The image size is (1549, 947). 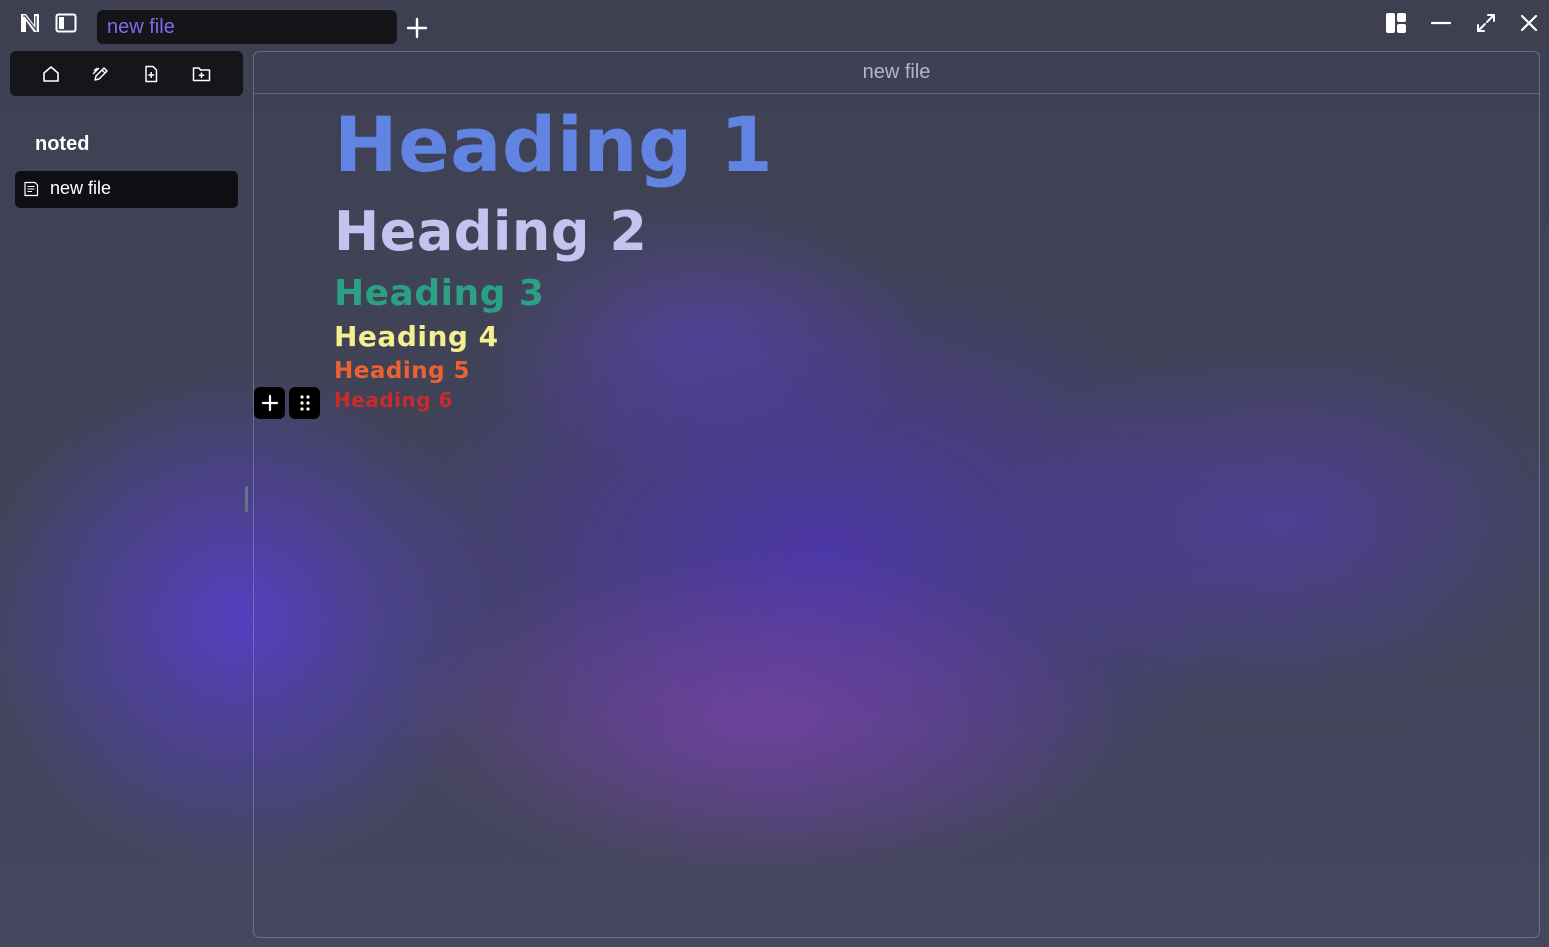 What do you see at coordinates (31, 189) in the screenshot?
I see `document-icon` at bounding box center [31, 189].